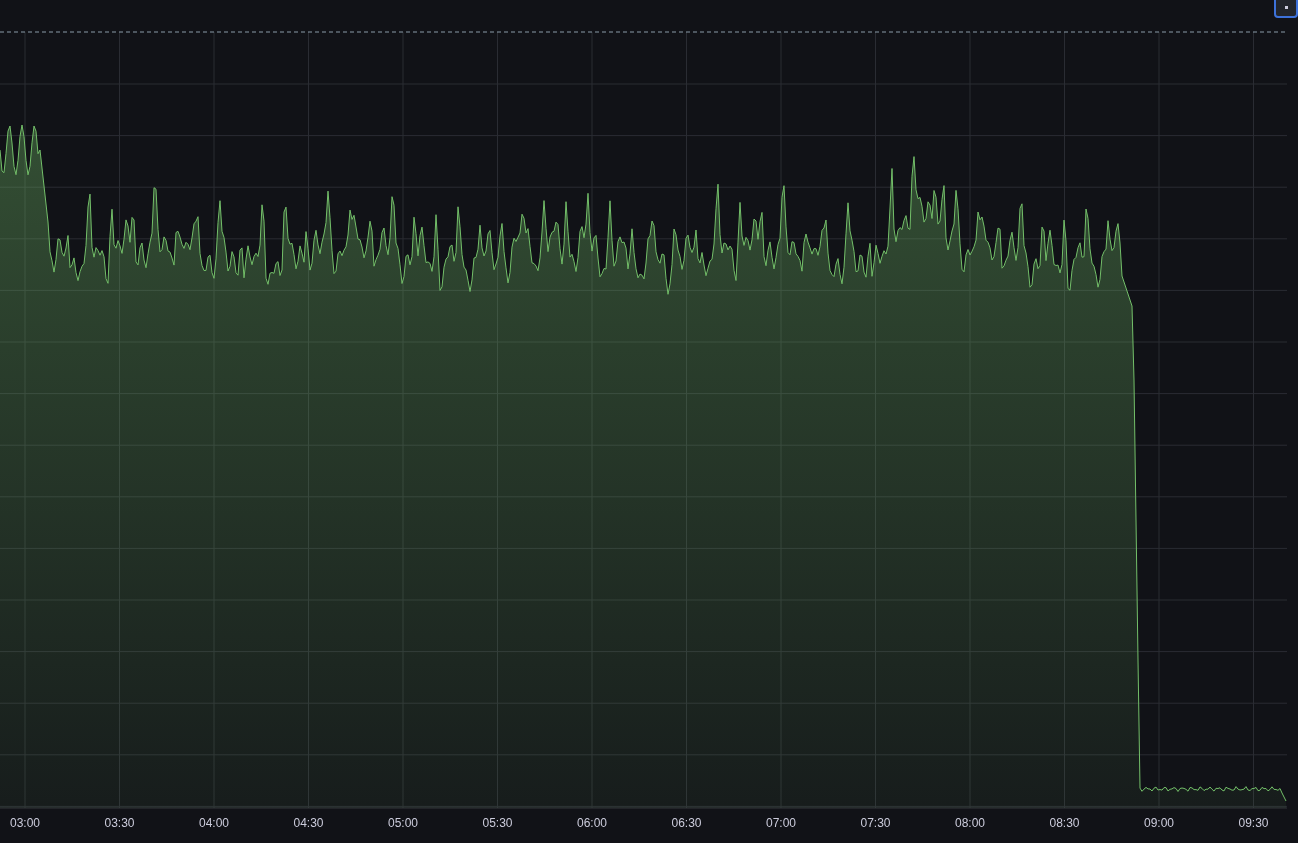 The width and height of the screenshot is (1298, 843). Describe the element at coordinates (970, 823) in the screenshot. I see `time-tick-label: 08:00` at that location.